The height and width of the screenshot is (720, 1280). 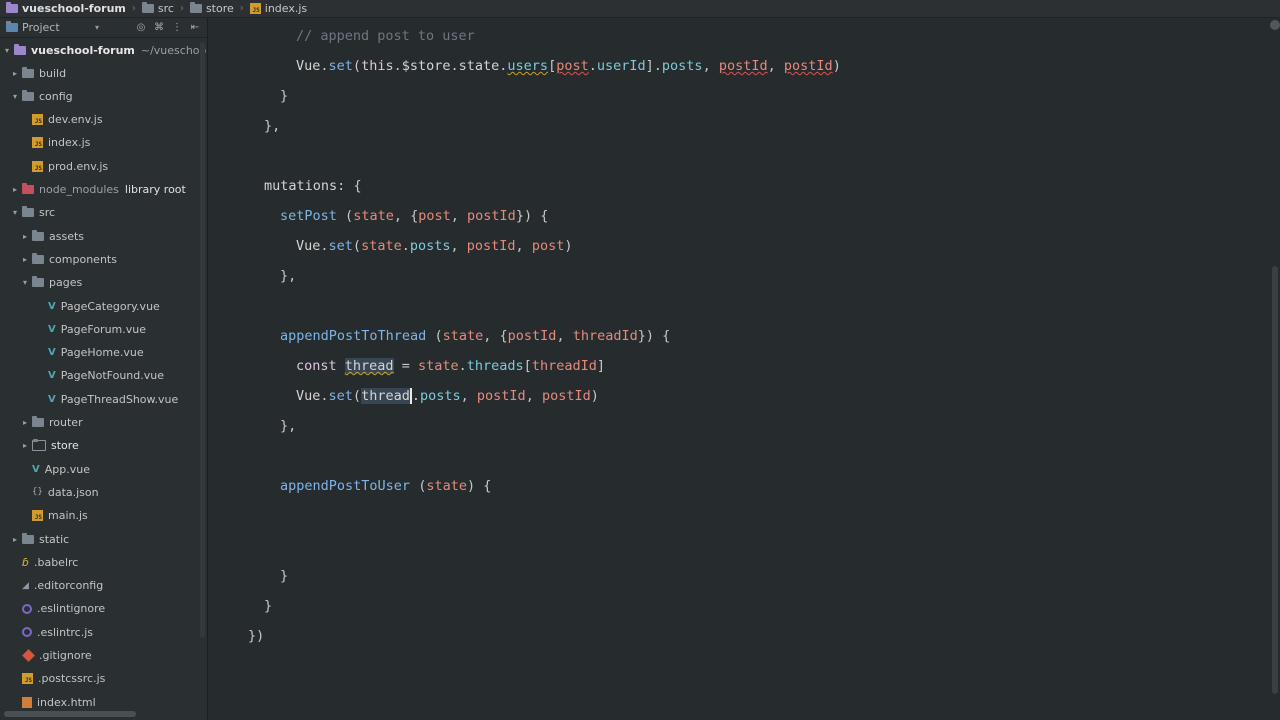 I want to click on tree-item: JS .postcssrc.js, so click(x=57, y=679).